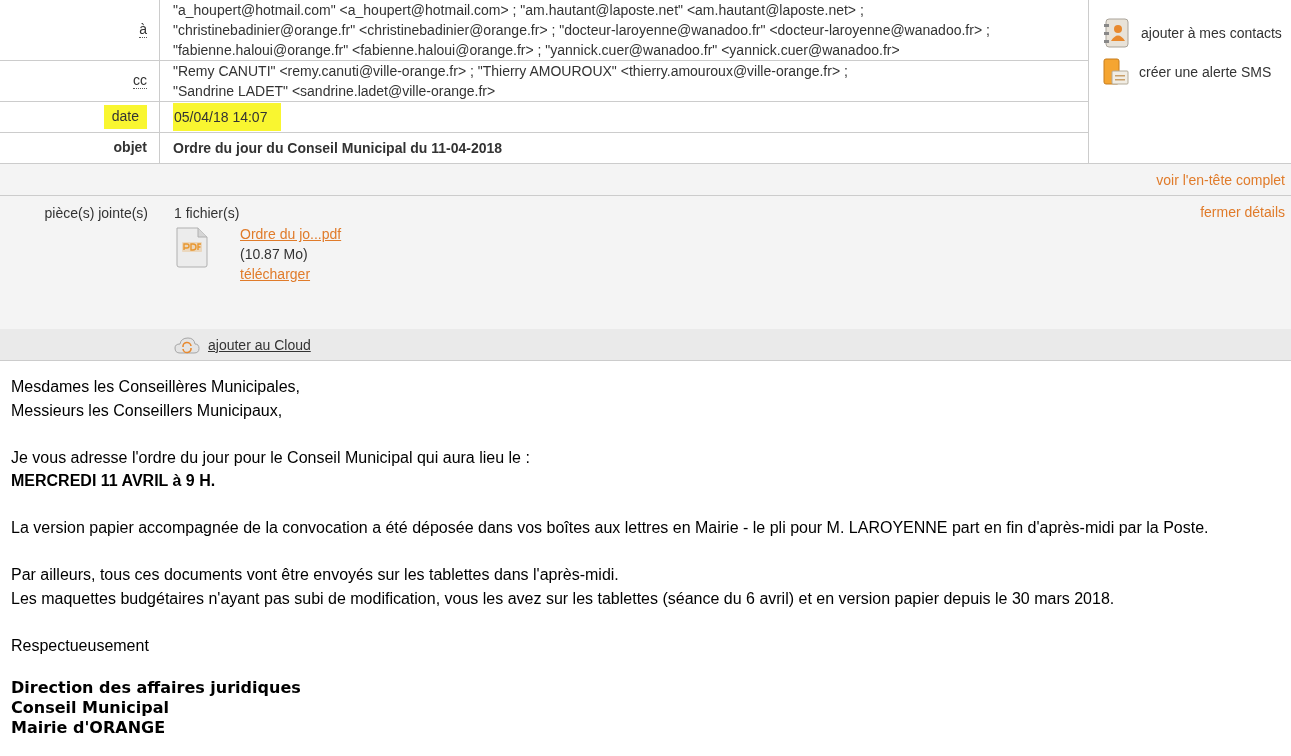 Image resolution: width=1291 pixels, height=756 pixels. What do you see at coordinates (125, 117) in the screenshot?
I see `field-label: date` at bounding box center [125, 117].